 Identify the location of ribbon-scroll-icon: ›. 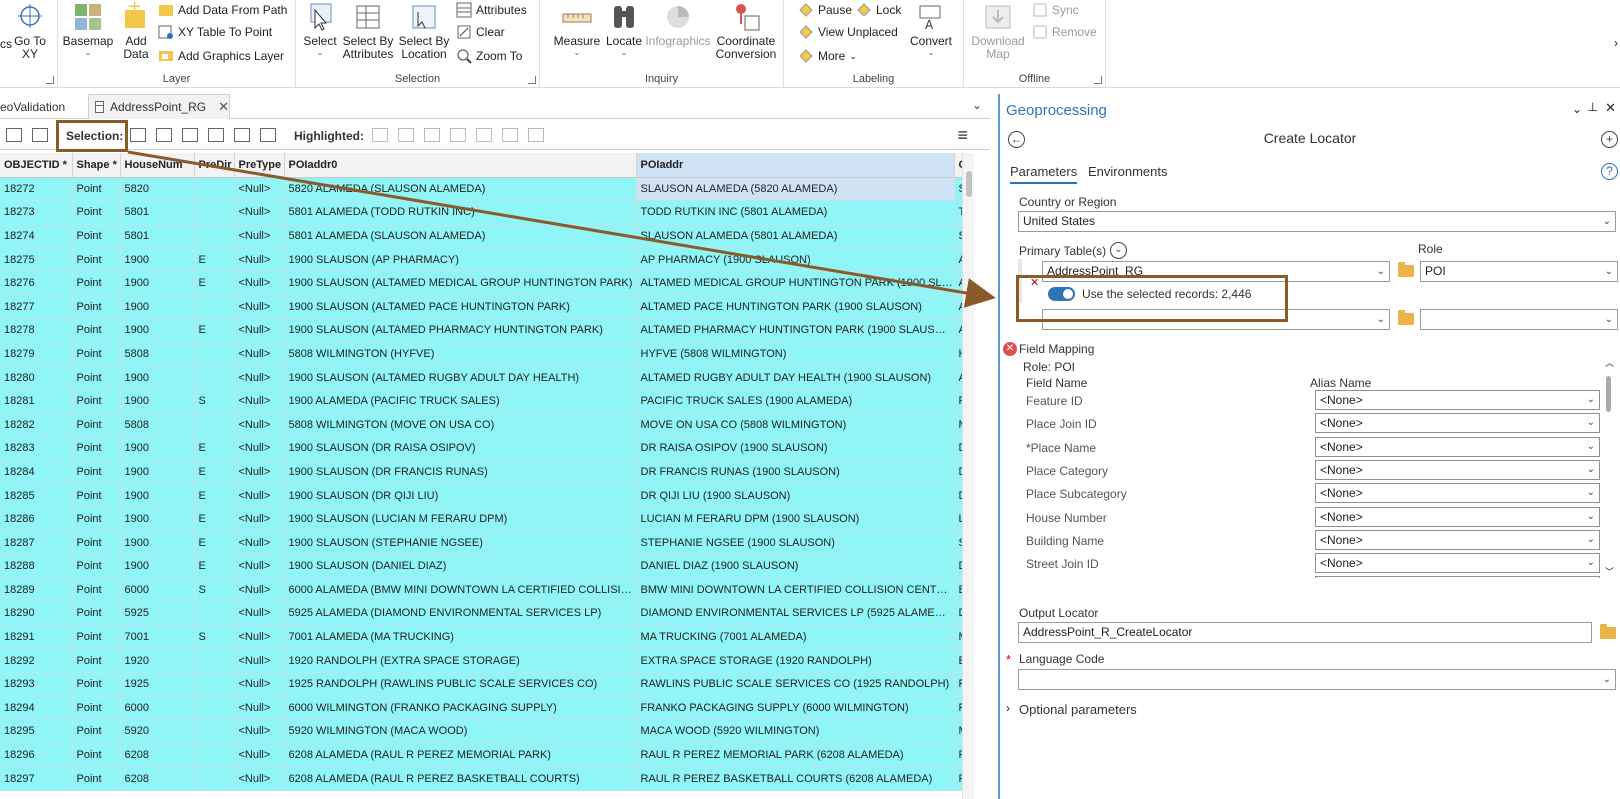
(1616, 43).